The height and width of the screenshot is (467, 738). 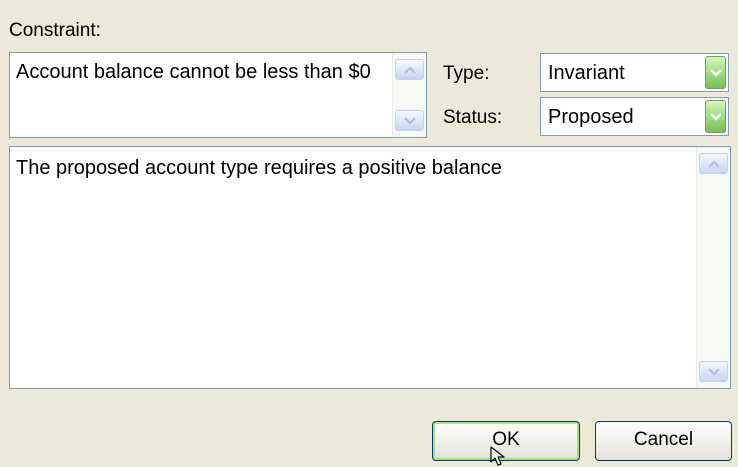 What do you see at coordinates (663, 441) in the screenshot?
I see `cancel-button: Cancel` at bounding box center [663, 441].